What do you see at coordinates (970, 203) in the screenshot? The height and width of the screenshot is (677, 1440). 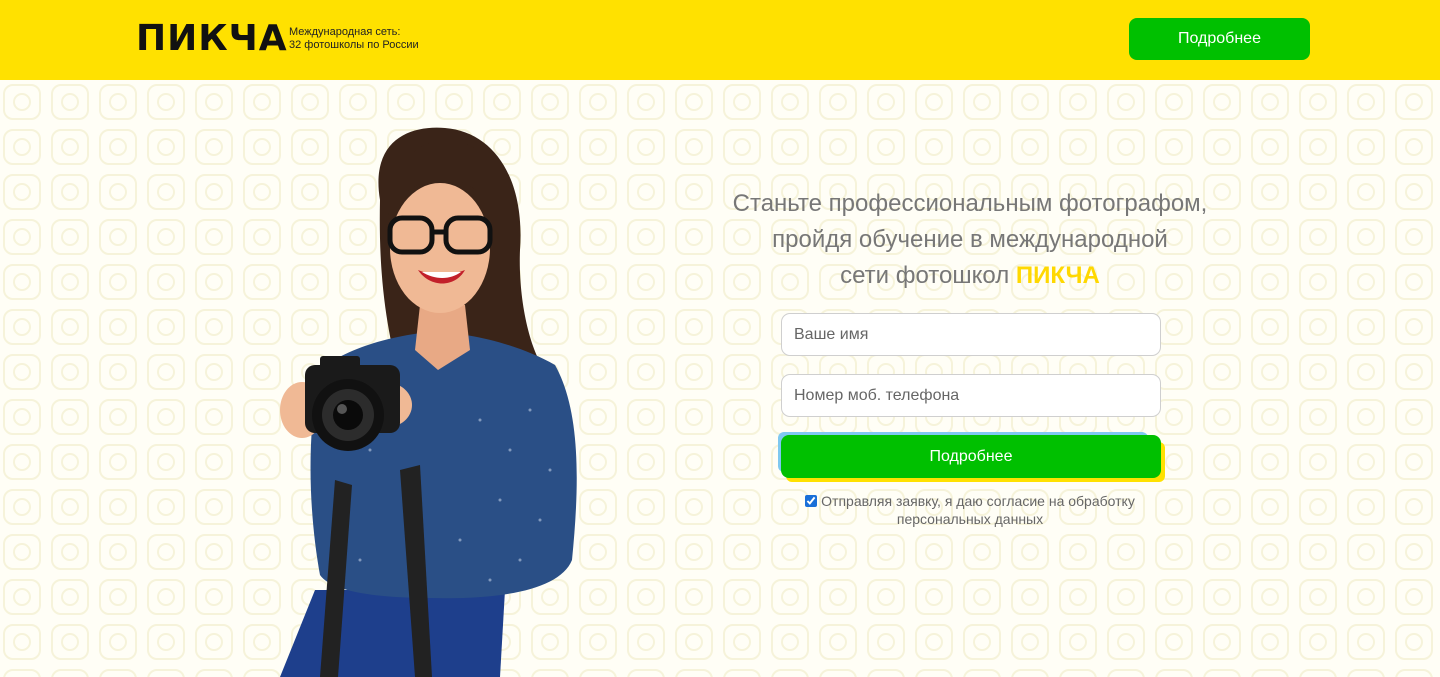 I see `headline-line-1: Станьте профессиональным фотографом,` at bounding box center [970, 203].